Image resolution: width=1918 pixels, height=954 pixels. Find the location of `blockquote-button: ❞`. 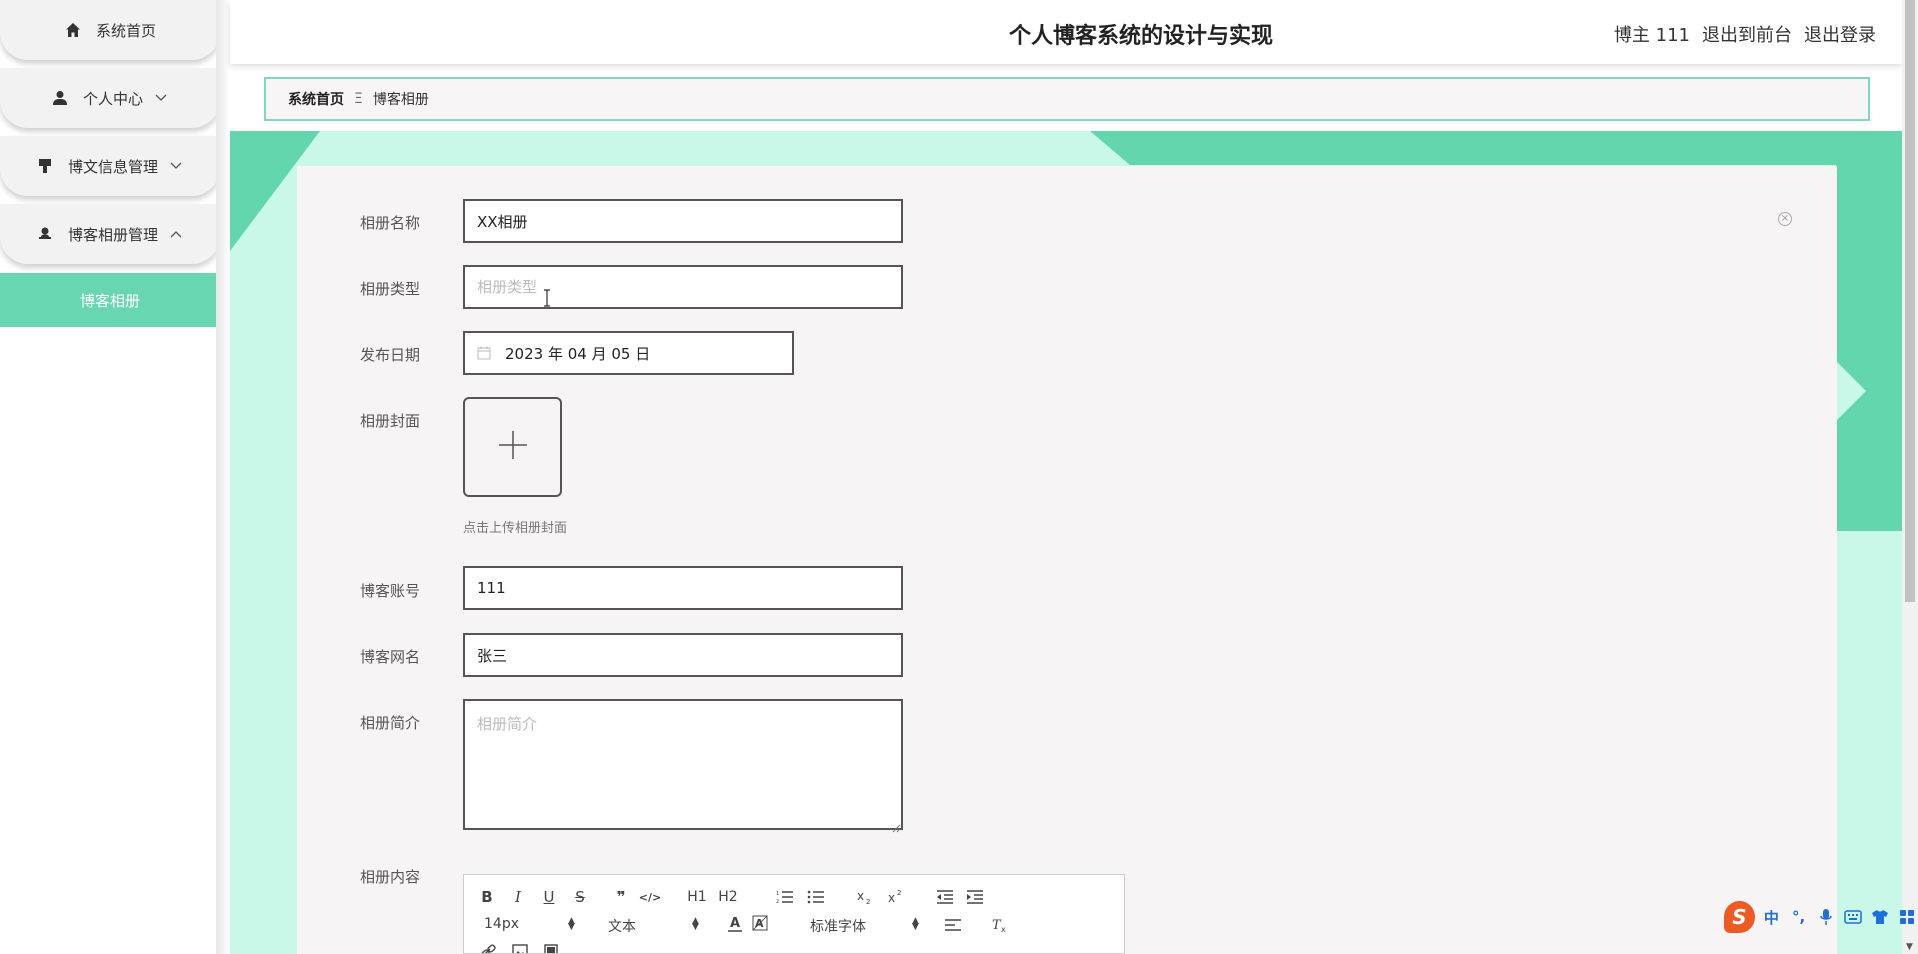

blockquote-button: ❞ is located at coordinates (621, 897).